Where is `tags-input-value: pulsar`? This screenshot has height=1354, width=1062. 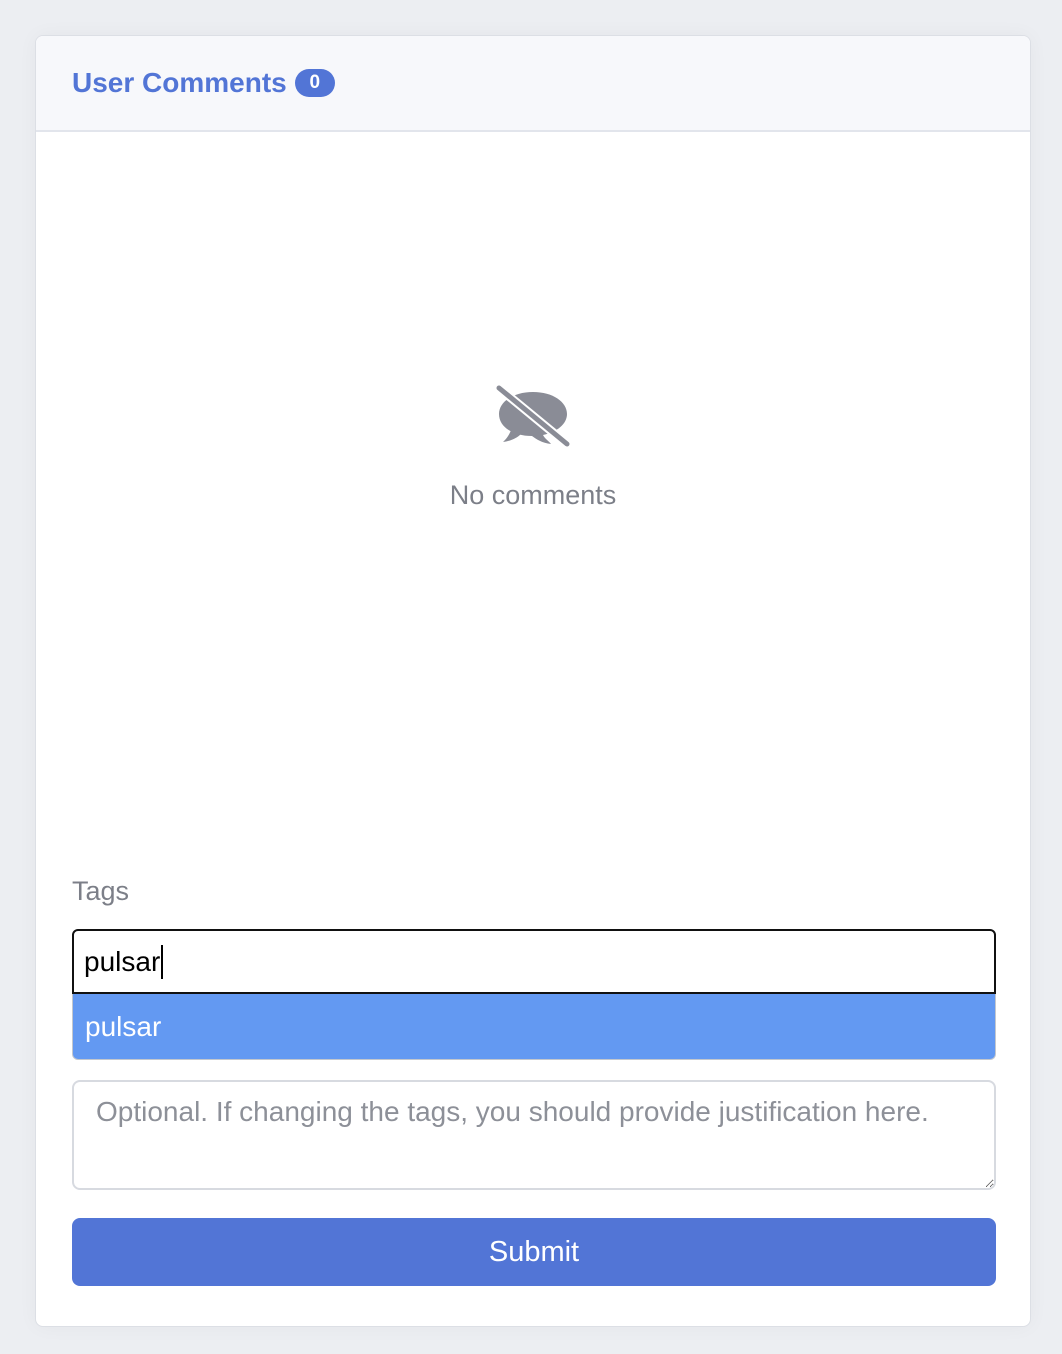
tags-input-value: pulsar is located at coordinates (122, 961).